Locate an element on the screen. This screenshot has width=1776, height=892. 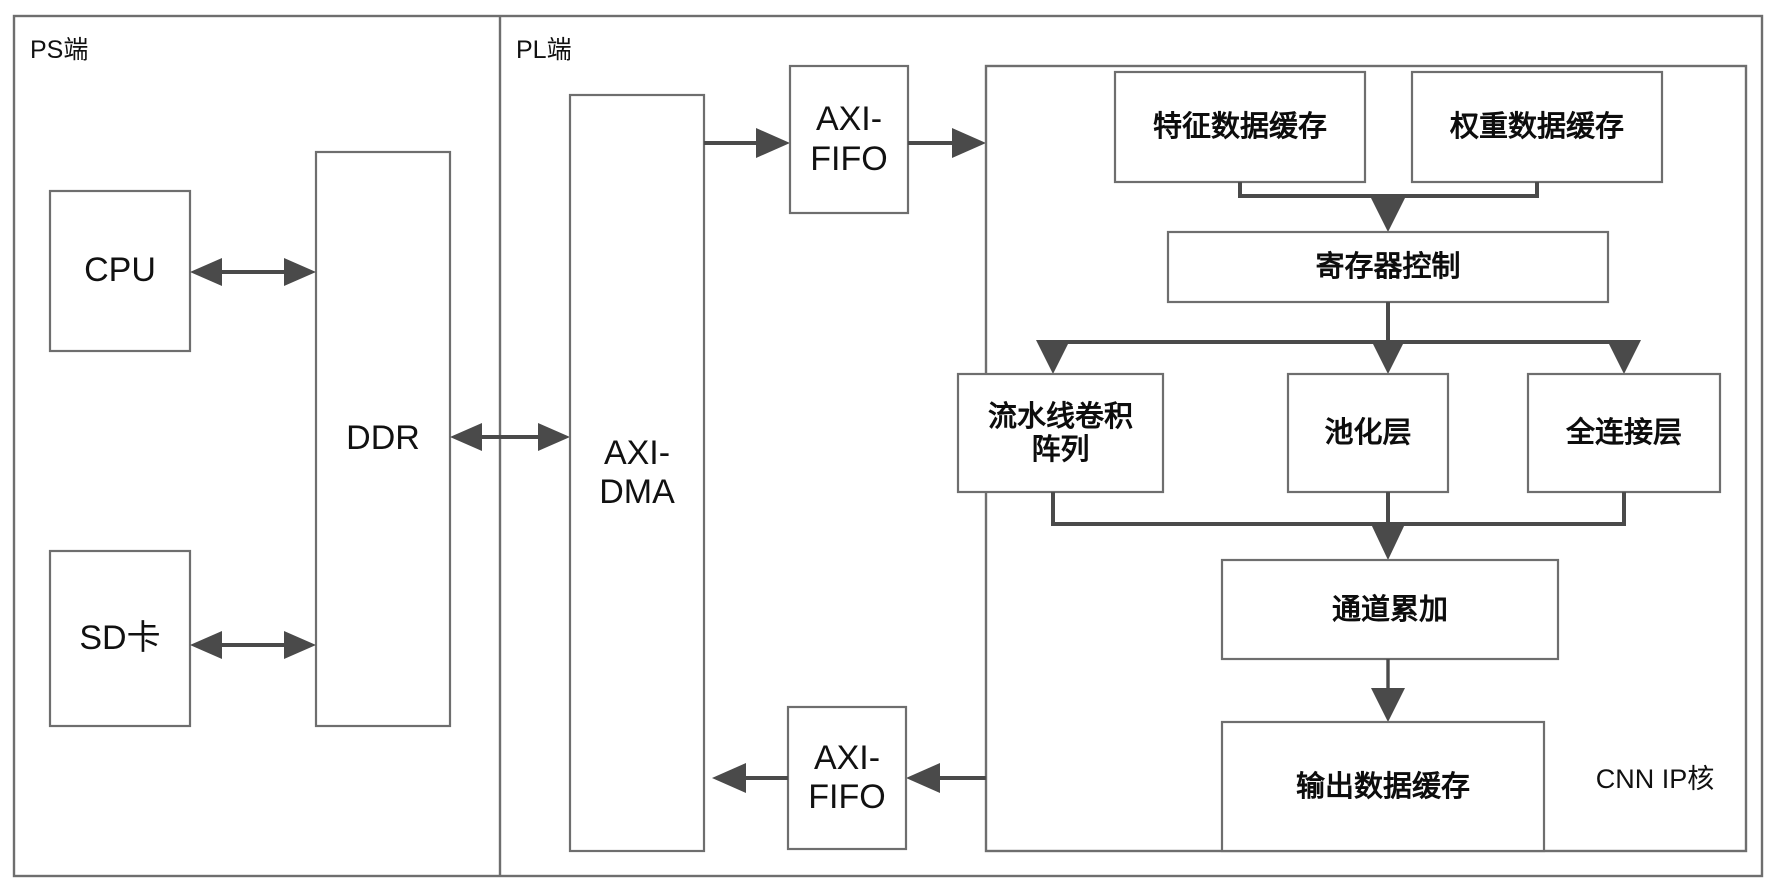
connector-convarray-down is located at coordinates (1219, 509).